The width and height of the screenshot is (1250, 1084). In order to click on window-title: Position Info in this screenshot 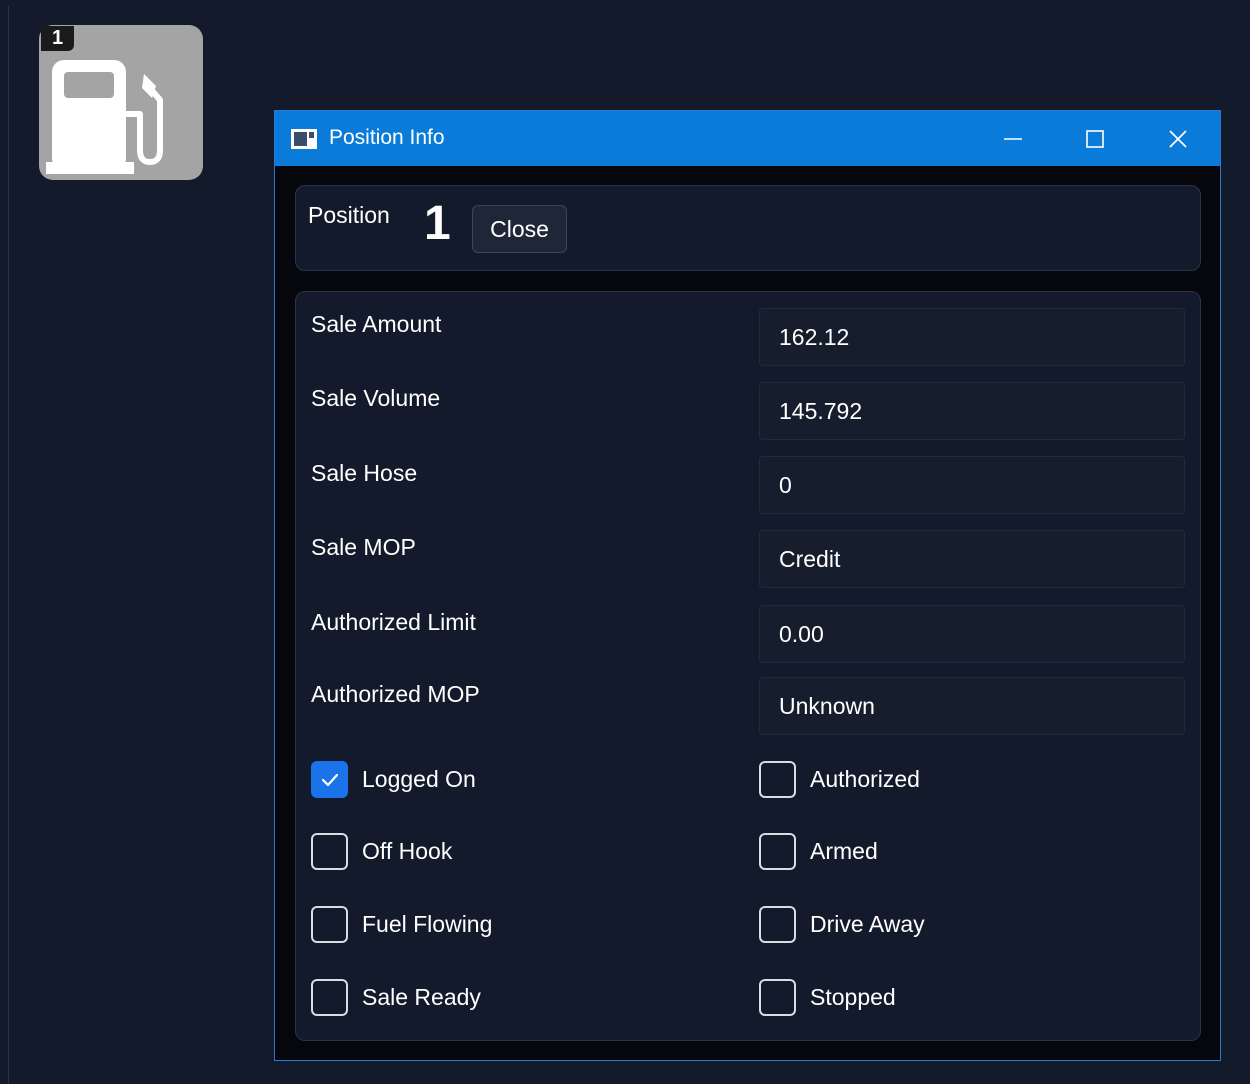, I will do `click(387, 137)`.